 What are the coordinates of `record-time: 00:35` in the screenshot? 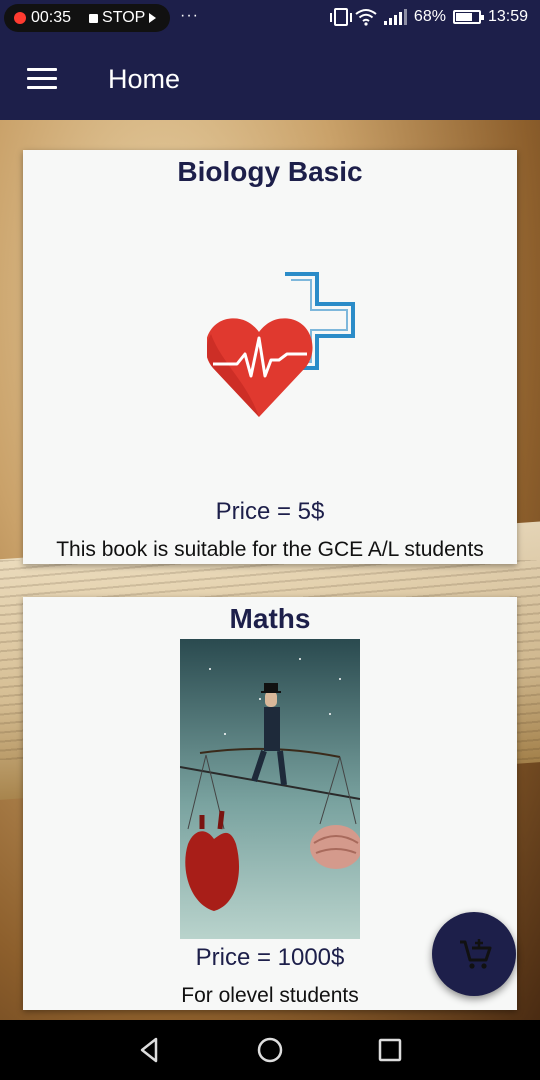 It's located at (51, 17).